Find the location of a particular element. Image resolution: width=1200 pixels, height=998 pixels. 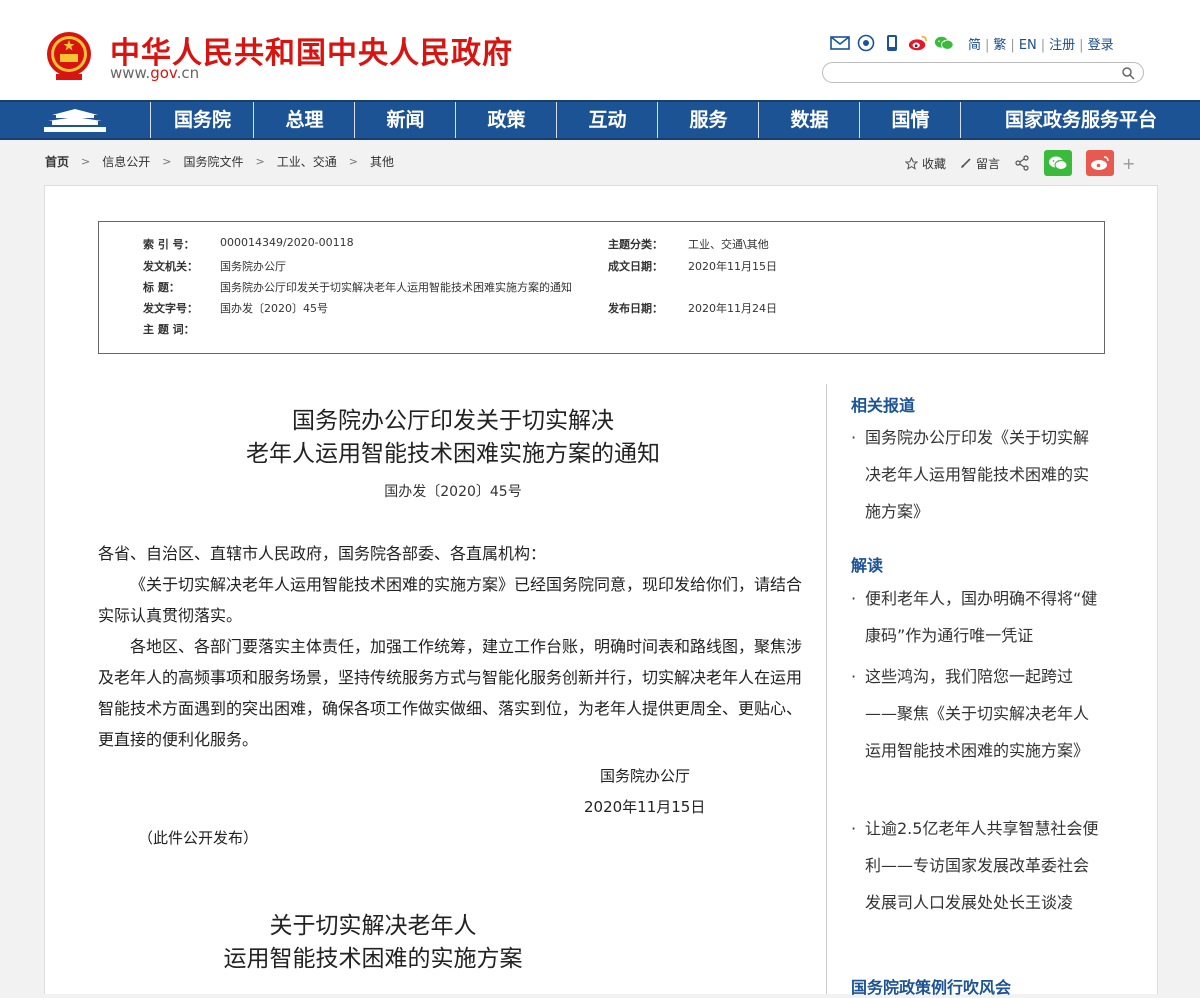

plan-title-line1: 关于切实解决老年人 is located at coordinates (373, 926).